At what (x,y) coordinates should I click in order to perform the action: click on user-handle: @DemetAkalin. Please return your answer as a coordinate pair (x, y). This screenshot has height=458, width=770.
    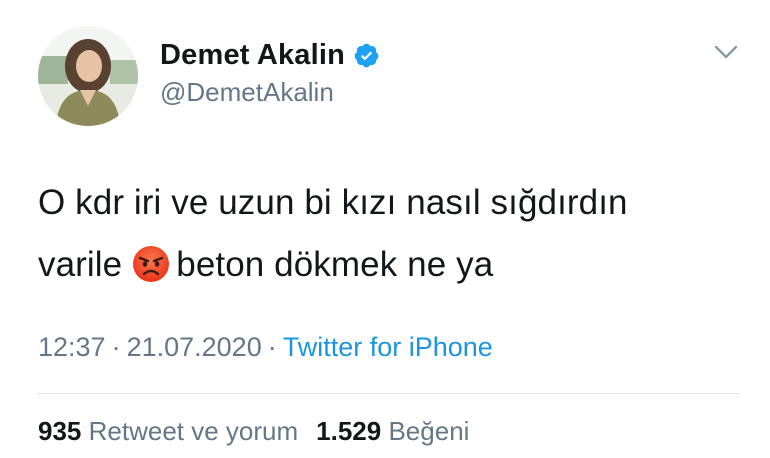
    Looking at the image, I should click on (247, 92).